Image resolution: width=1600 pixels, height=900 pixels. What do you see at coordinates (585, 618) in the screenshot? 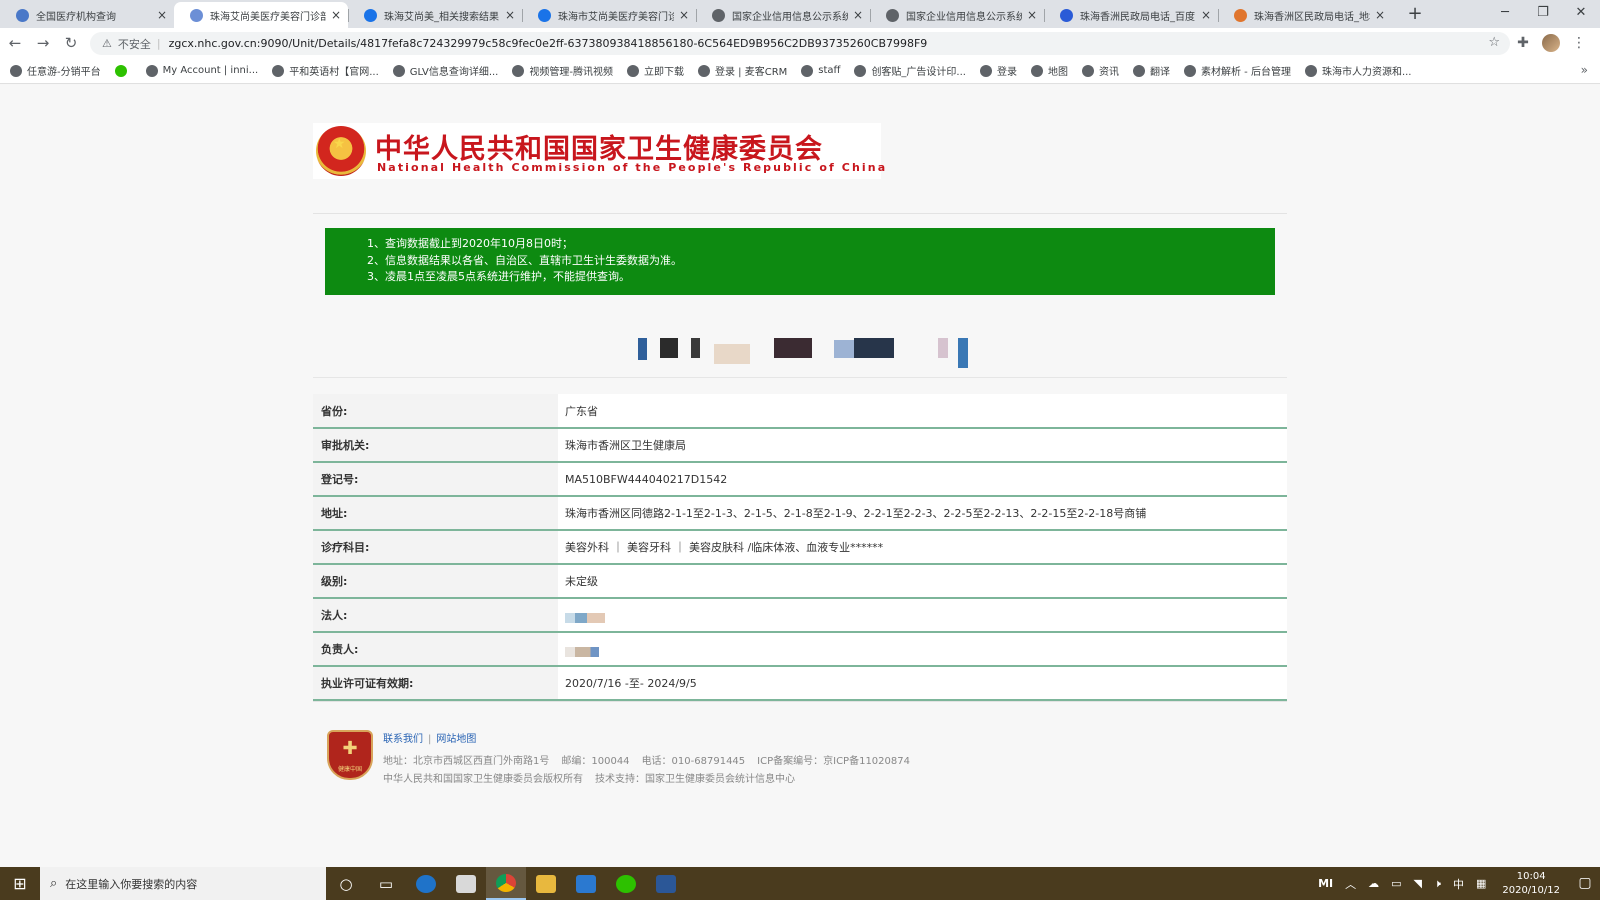
I see `redacted-name` at bounding box center [585, 618].